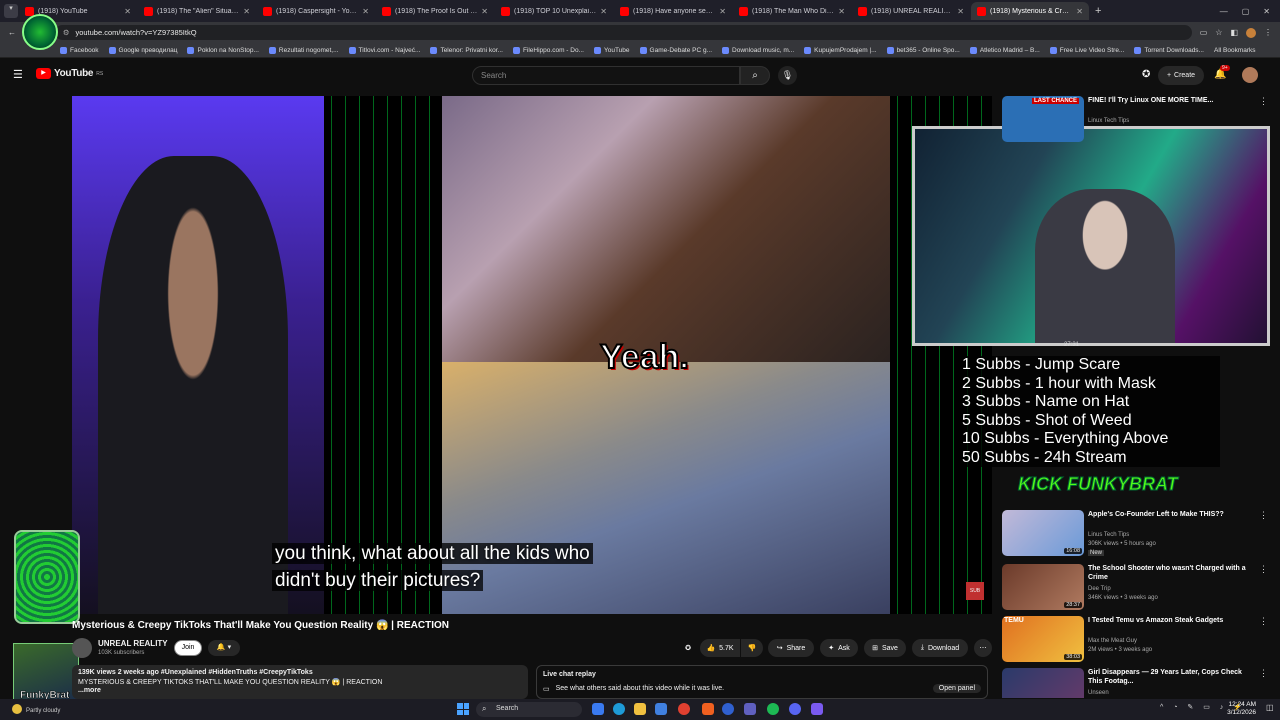 The width and height of the screenshot is (1280, 720). What do you see at coordinates (606, 75) in the screenshot?
I see `search-input: Search` at bounding box center [606, 75].